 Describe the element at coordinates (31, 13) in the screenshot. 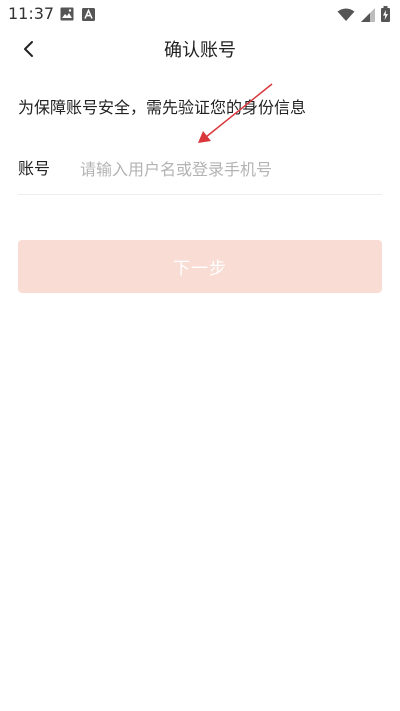

I see `status-time: 11:37` at that location.